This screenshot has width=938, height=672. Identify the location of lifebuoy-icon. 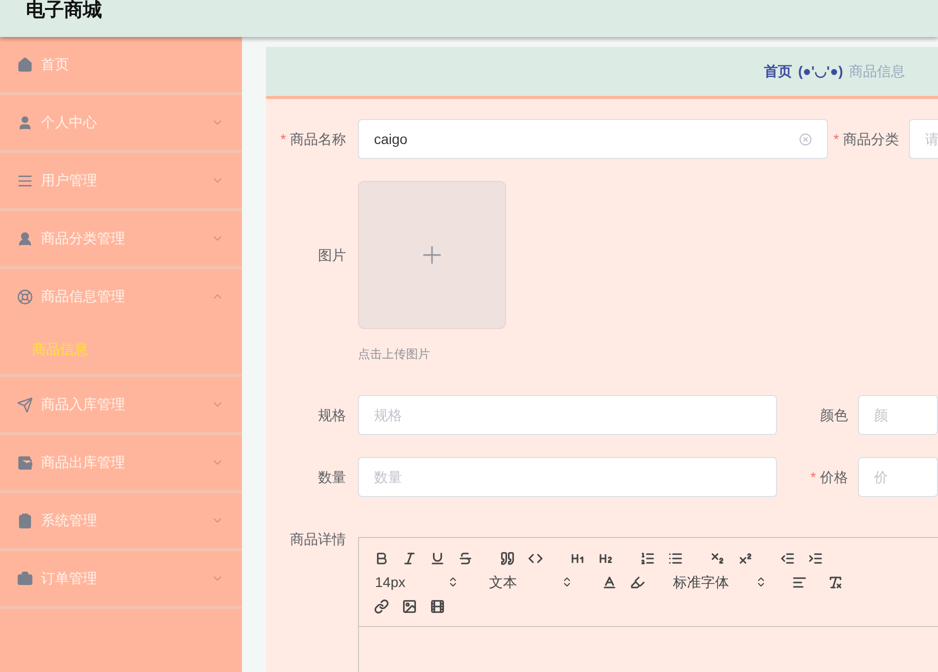
(25, 296).